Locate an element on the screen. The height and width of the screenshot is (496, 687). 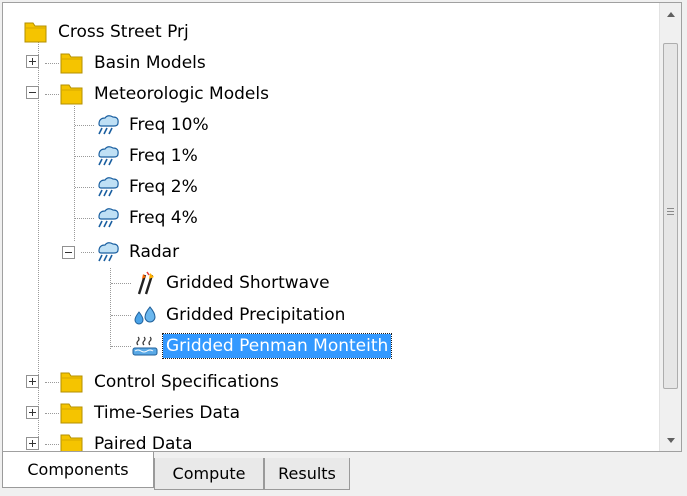
tree-node-label: Radar is located at coordinates (154, 252).